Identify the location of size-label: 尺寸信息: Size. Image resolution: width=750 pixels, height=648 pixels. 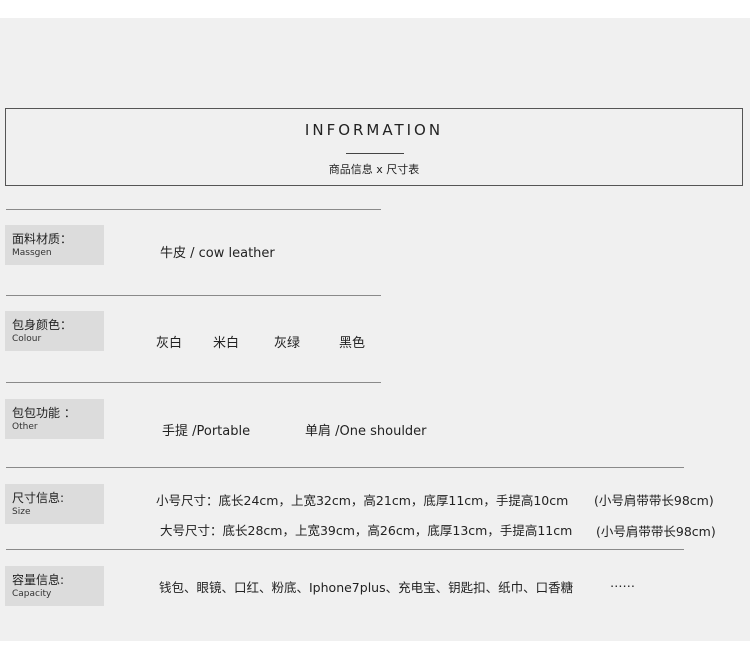
(54, 504).